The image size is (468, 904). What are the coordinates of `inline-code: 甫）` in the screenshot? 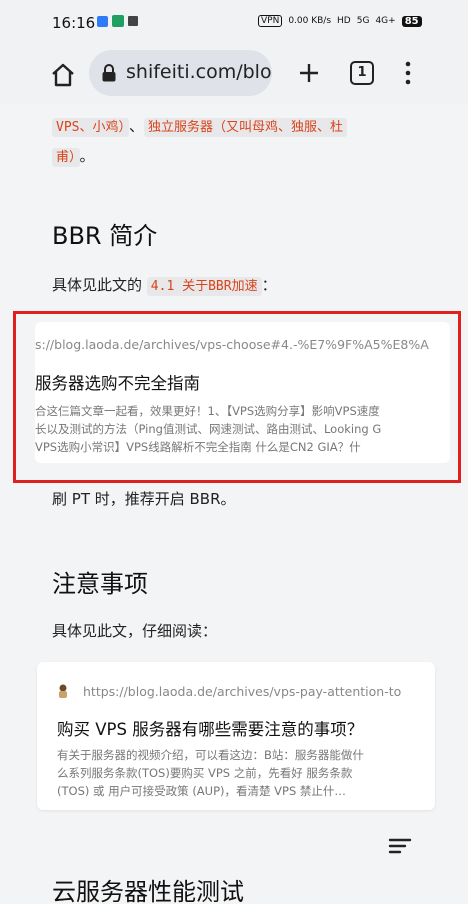 It's located at (66, 157).